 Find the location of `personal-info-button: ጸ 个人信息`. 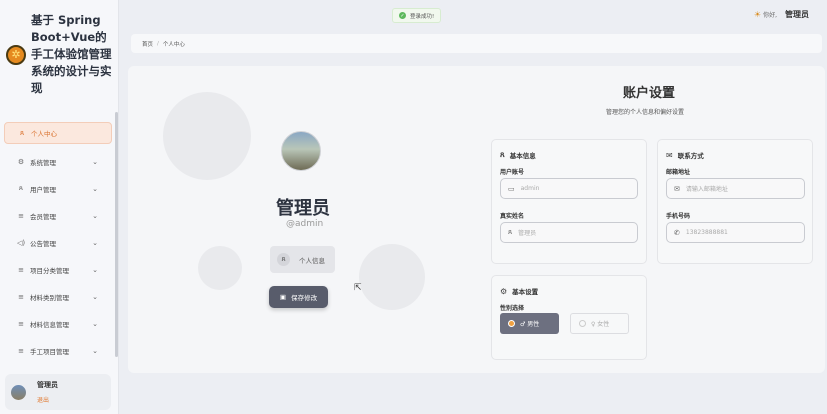

personal-info-button: ጸ 个人信息 is located at coordinates (302, 259).